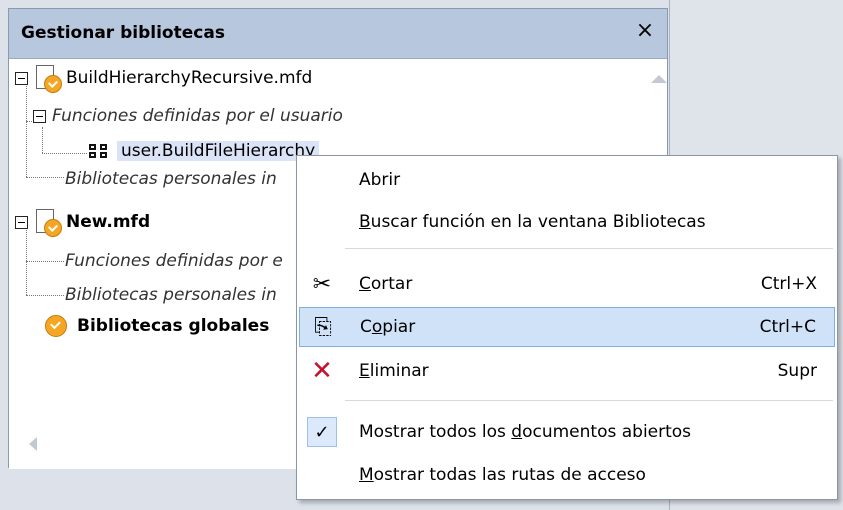 This screenshot has height=510, width=843. I want to click on menu-item-show-all-paths: Mostrar todas las rutas de acceso, so click(567, 475).